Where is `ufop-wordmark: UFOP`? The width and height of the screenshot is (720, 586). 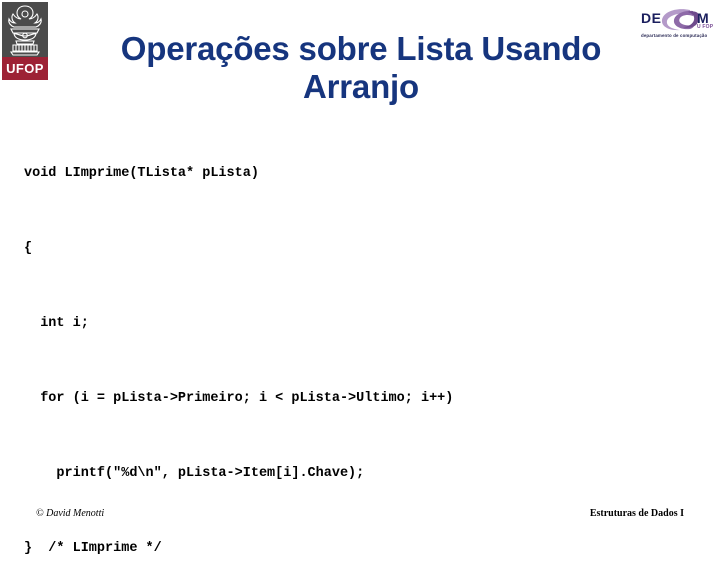 ufop-wordmark: UFOP is located at coordinates (25, 68).